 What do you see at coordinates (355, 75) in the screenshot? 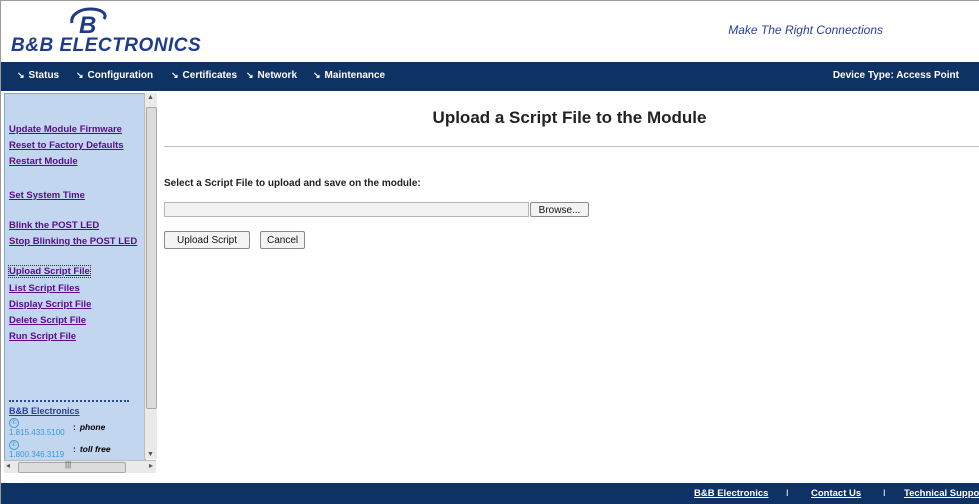
I see `nav-label: Maintenance` at bounding box center [355, 75].